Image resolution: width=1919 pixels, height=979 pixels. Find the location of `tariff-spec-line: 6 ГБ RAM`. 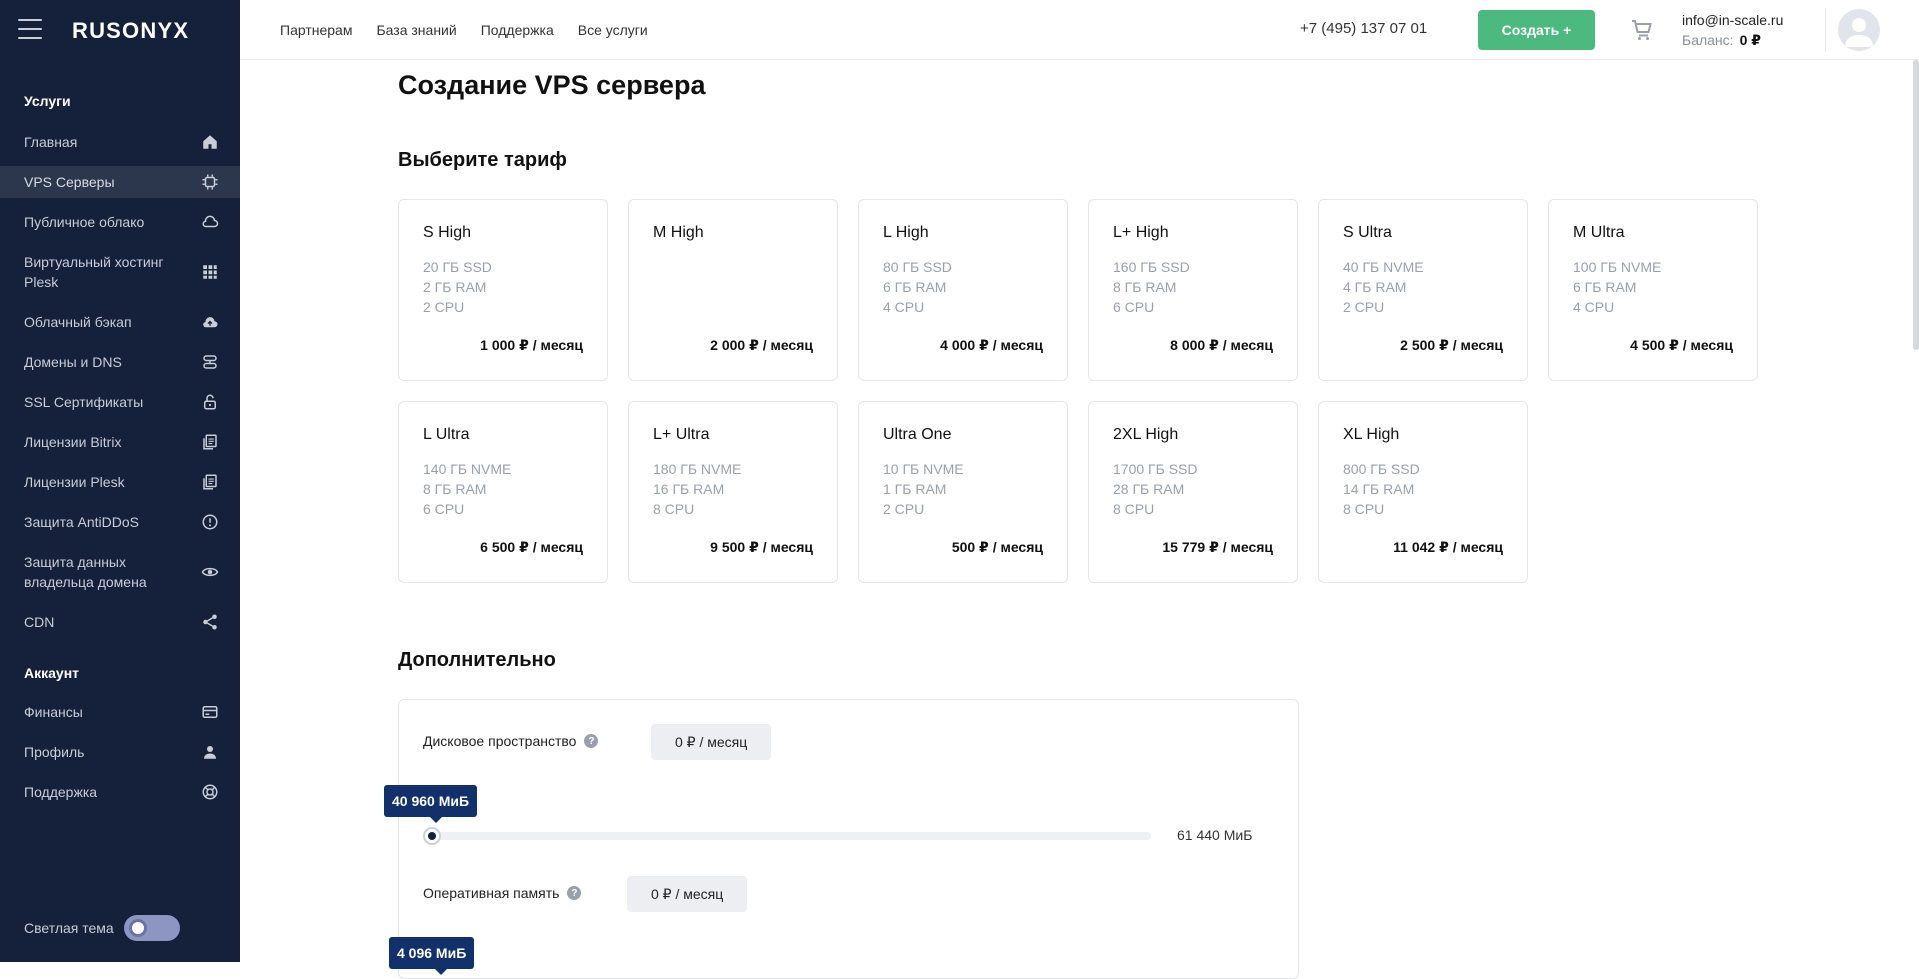

tariff-spec-line: 6 ГБ RAM is located at coordinates (1605, 287).